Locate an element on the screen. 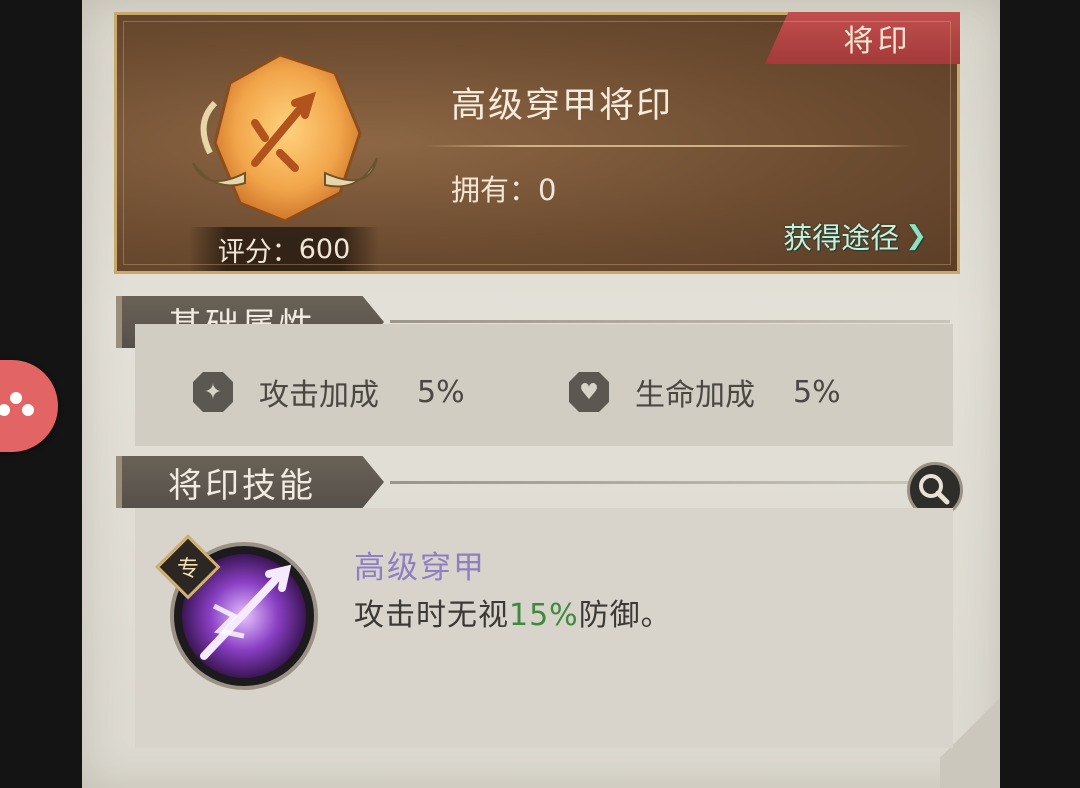 The width and height of the screenshot is (1080, 788). skill-desc-highlight: 15% is located at coordinates (544, 615).